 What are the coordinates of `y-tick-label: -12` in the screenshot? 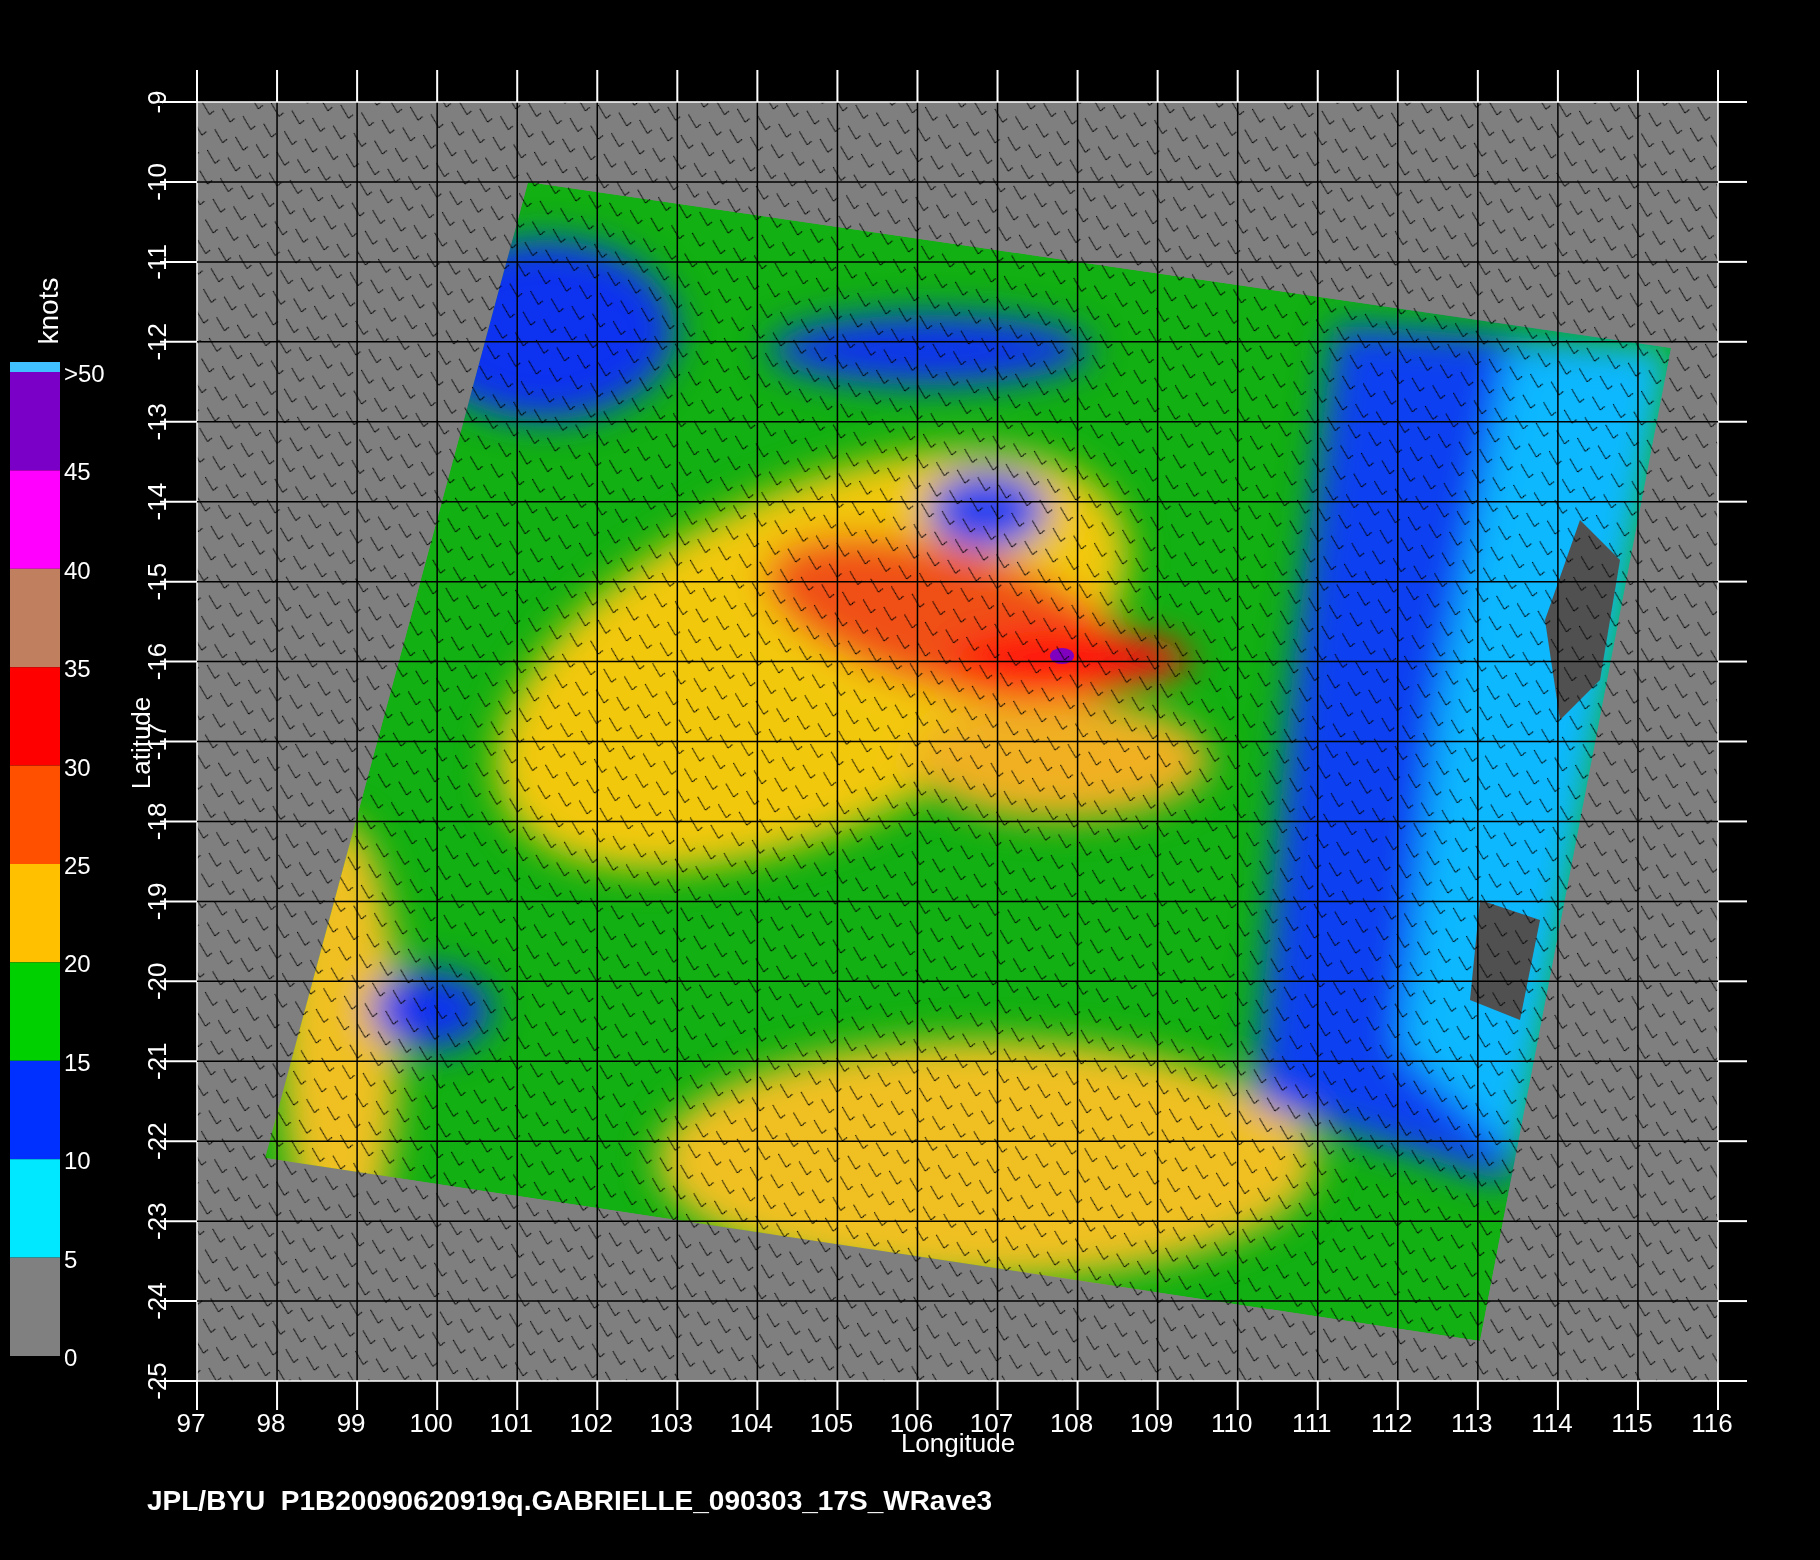 It's located at (157, 342).